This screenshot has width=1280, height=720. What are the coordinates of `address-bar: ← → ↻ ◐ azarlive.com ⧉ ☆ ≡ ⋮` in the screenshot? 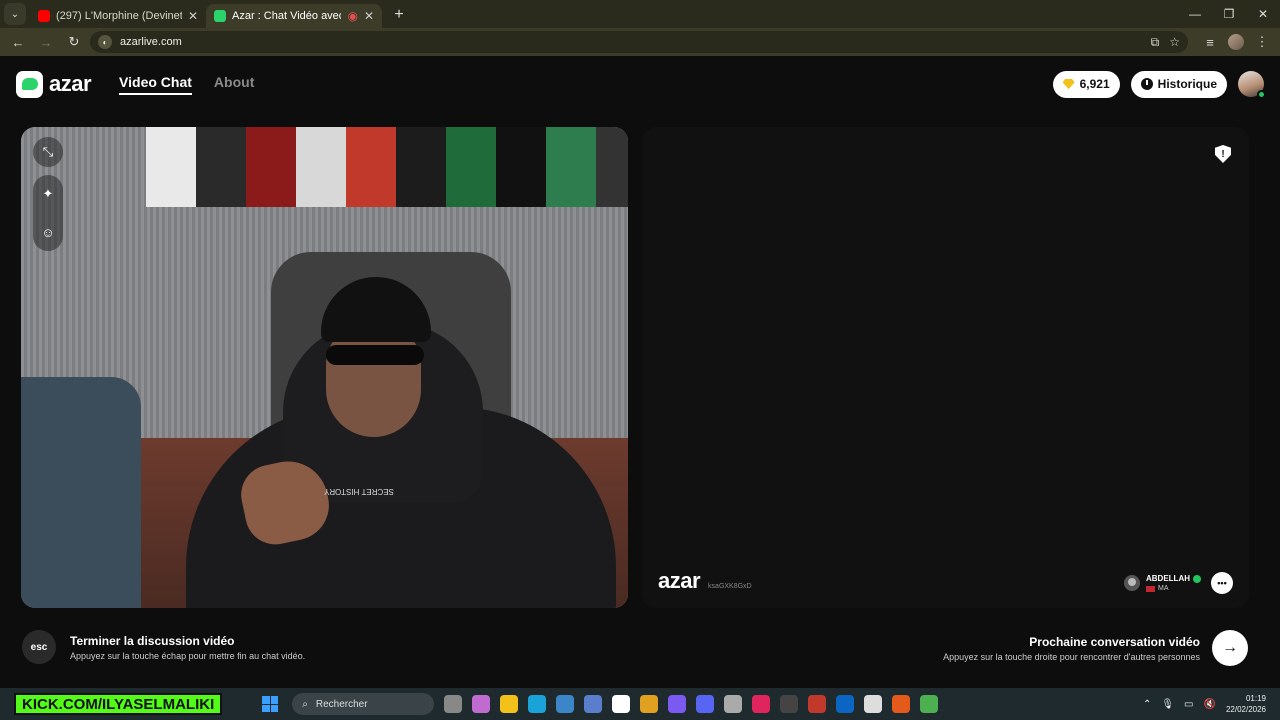 It's located at (640, 42).